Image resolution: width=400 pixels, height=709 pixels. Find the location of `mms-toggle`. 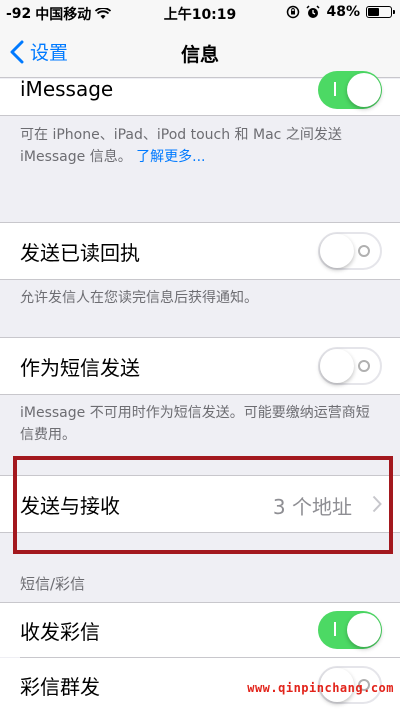

mms-toggle is located at coordinates (350, 630).